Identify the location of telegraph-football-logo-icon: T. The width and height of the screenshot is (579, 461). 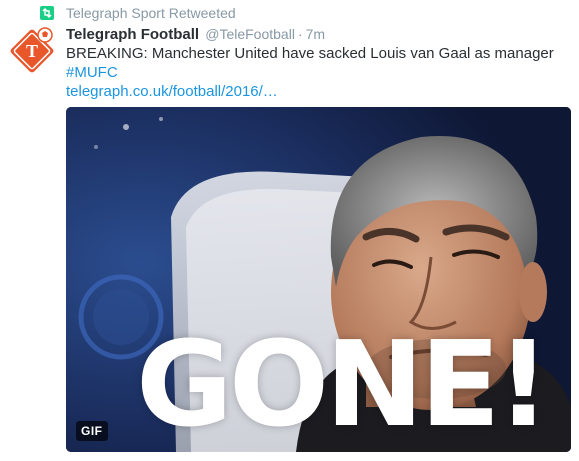
(32, 50).